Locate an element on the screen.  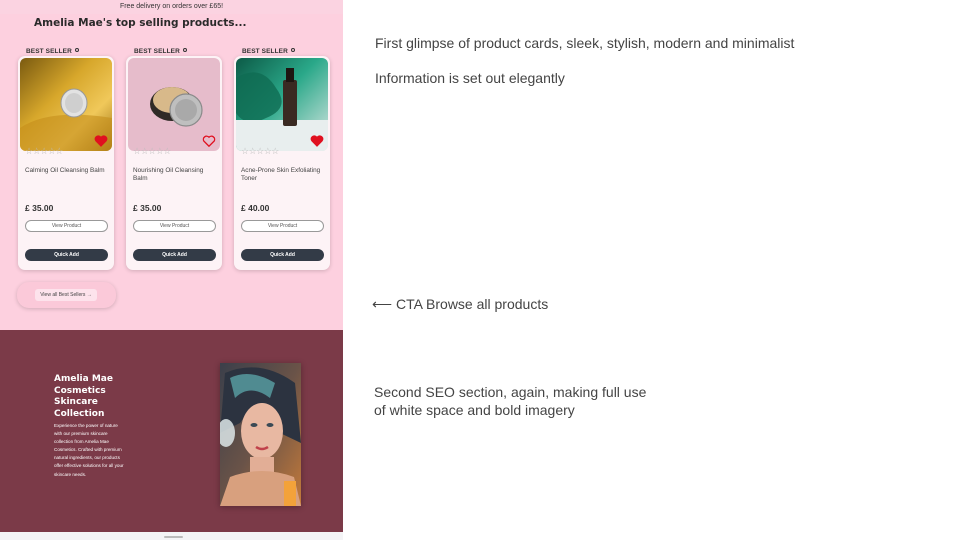
annotation-information: Information is set out elegantly is located at coordinates (470, 78).